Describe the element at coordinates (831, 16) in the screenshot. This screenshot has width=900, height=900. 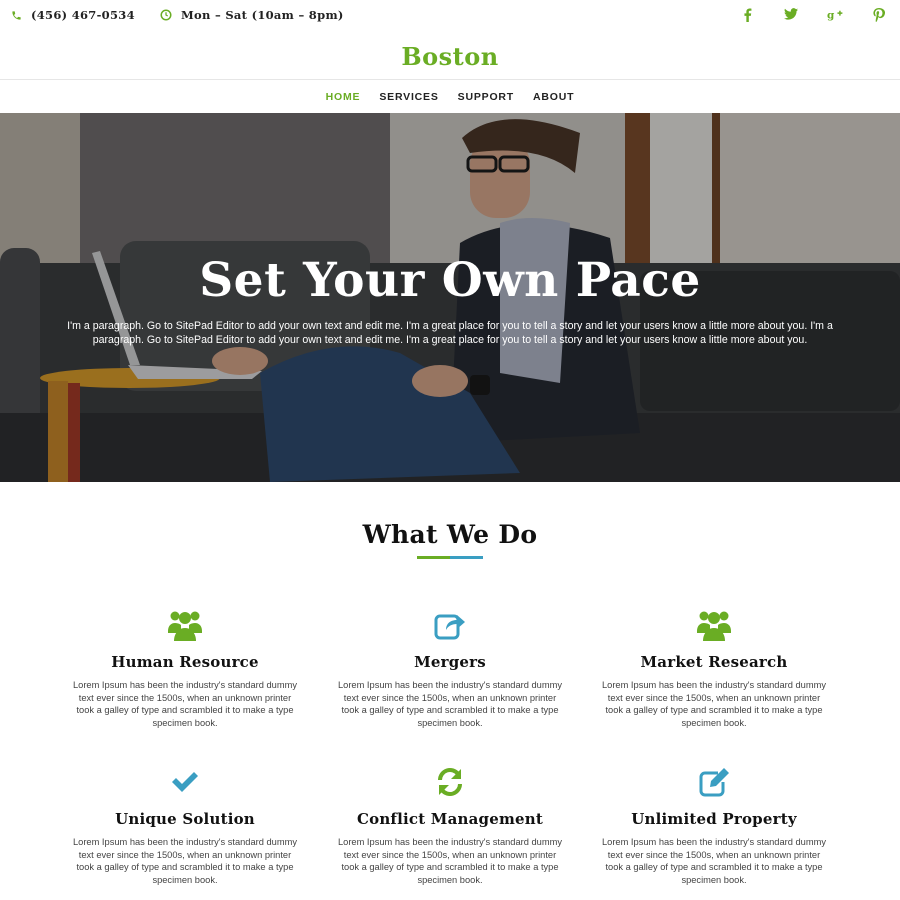
I see `svg-text: g` at that location.